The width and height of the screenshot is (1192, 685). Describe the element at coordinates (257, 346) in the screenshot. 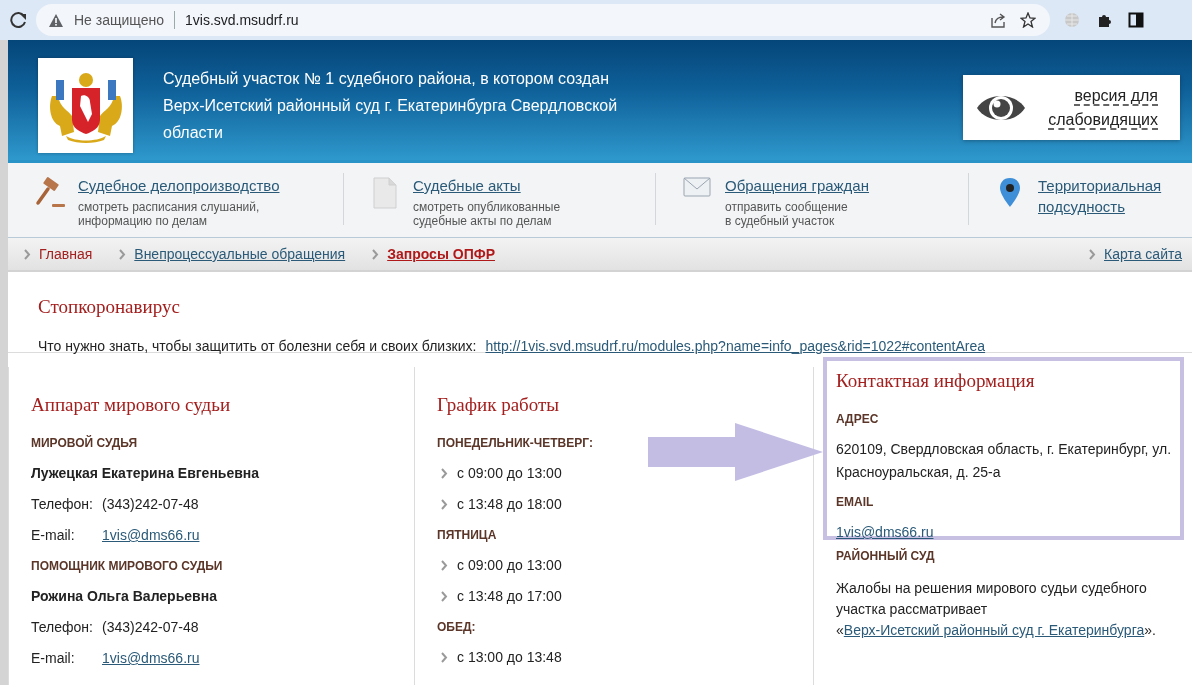

I see `info-text: Что нужно знать, чтобы защитить от болезни себя и своих близких:` at that location.